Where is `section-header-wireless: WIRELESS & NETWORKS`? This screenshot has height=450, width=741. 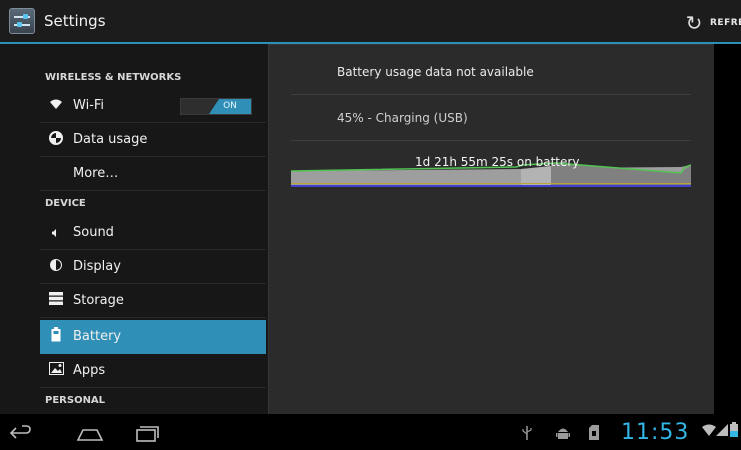 section-header-wireless: WIRELESS & NETWORKS is located at coordinates (113, 77).